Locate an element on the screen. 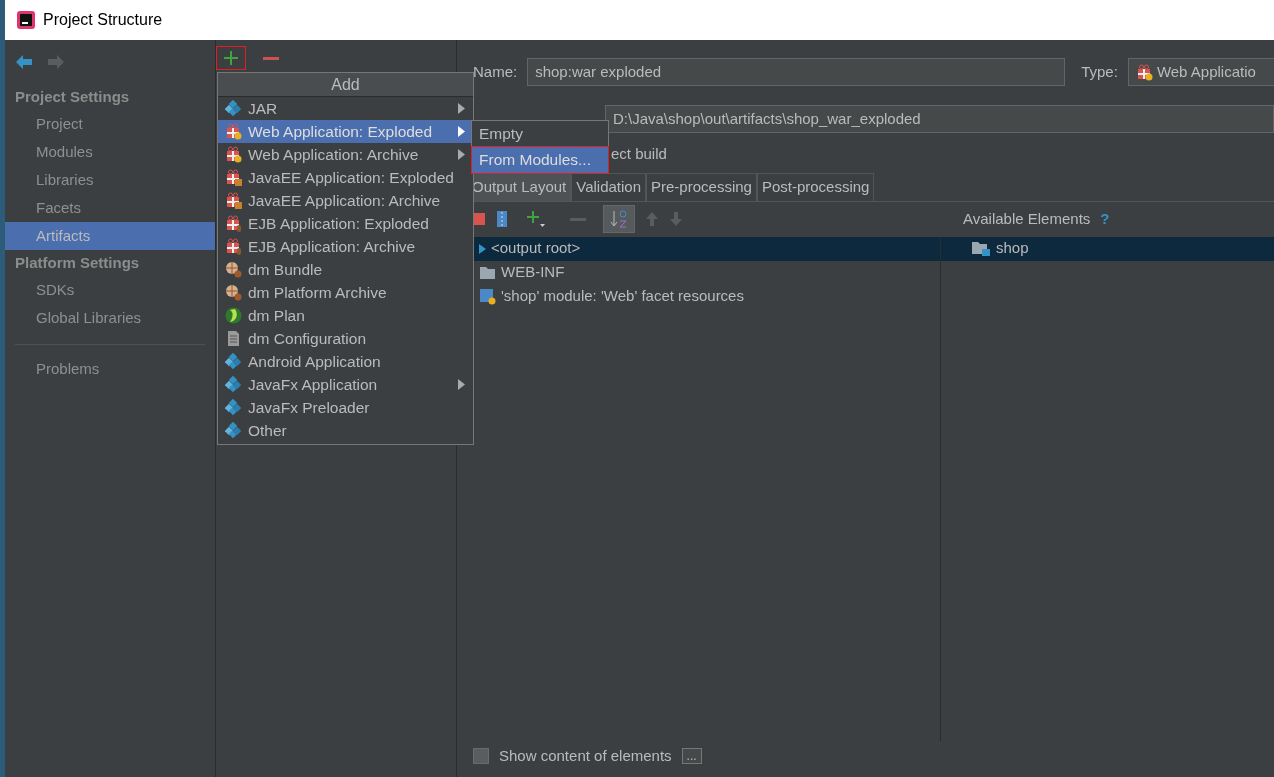  up-icon is located at coordinates (652, 219).